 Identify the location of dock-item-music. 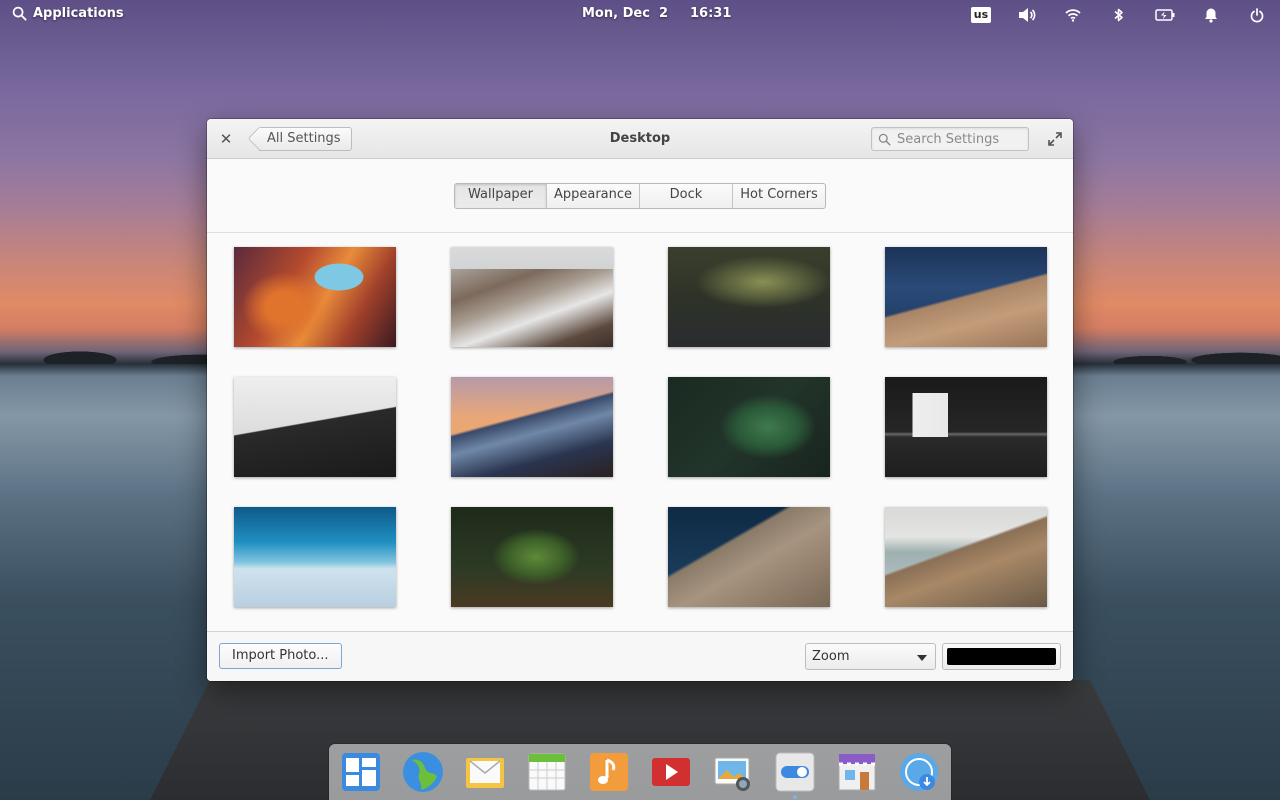
(609, 772).